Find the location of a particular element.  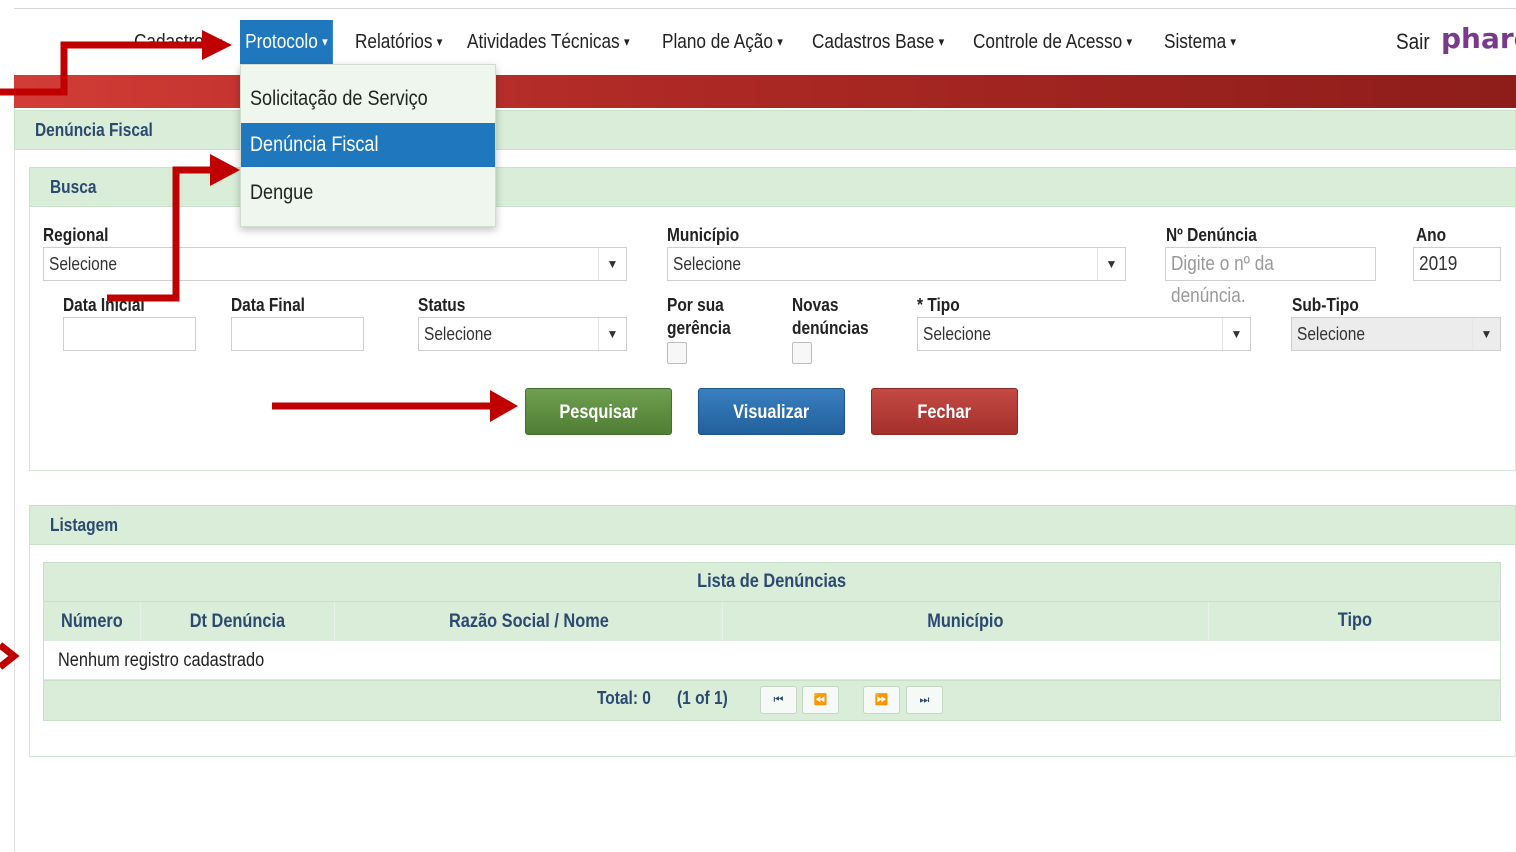

ano-label: Ano is located at coordinates (1431, 235).